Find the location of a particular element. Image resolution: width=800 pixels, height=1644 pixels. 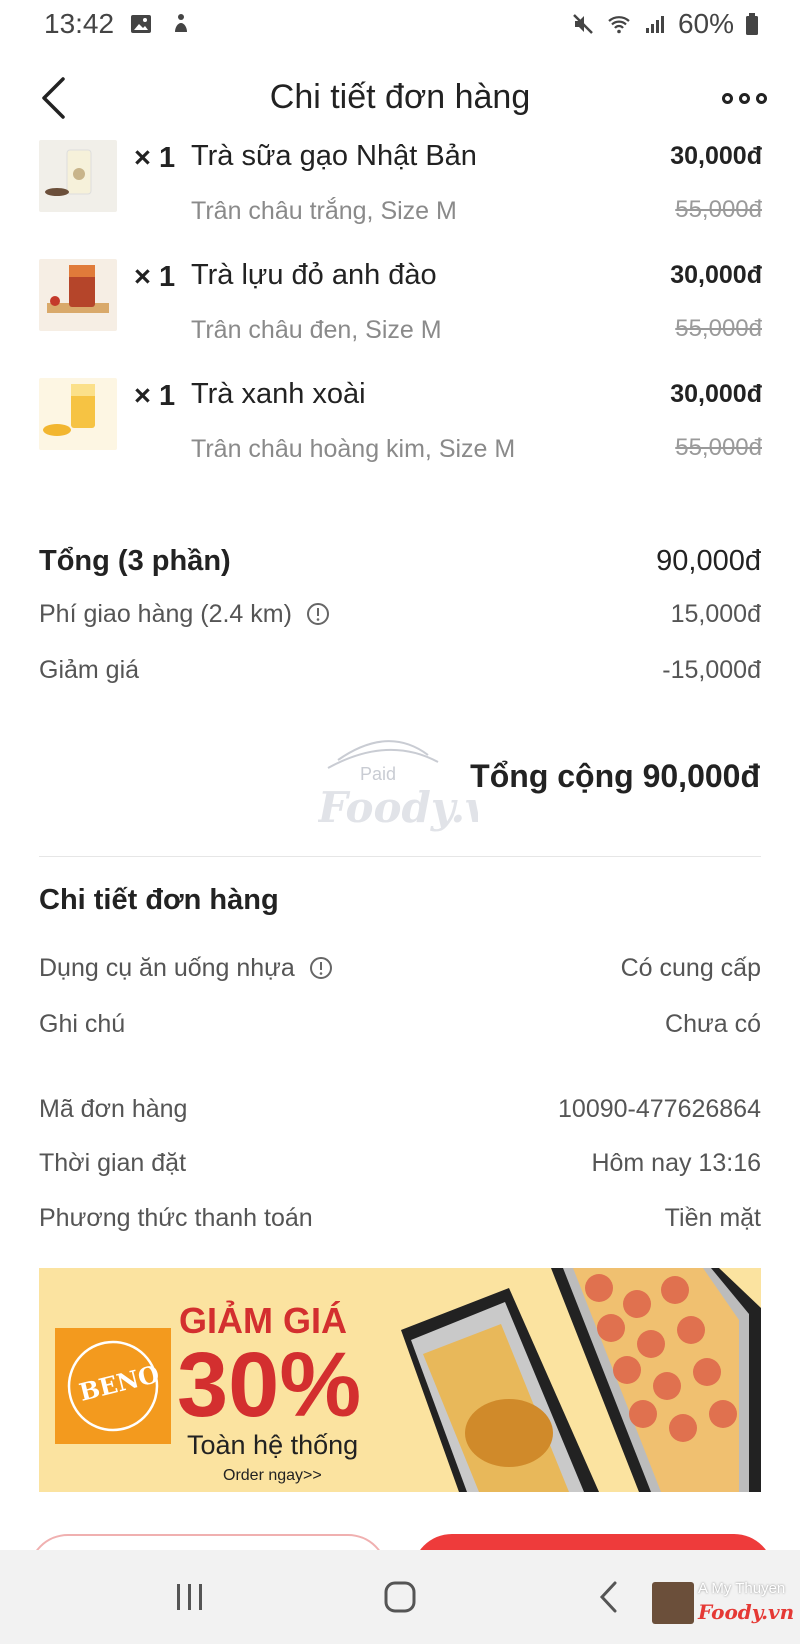

mute-icon is located at coordinates (583, 24).